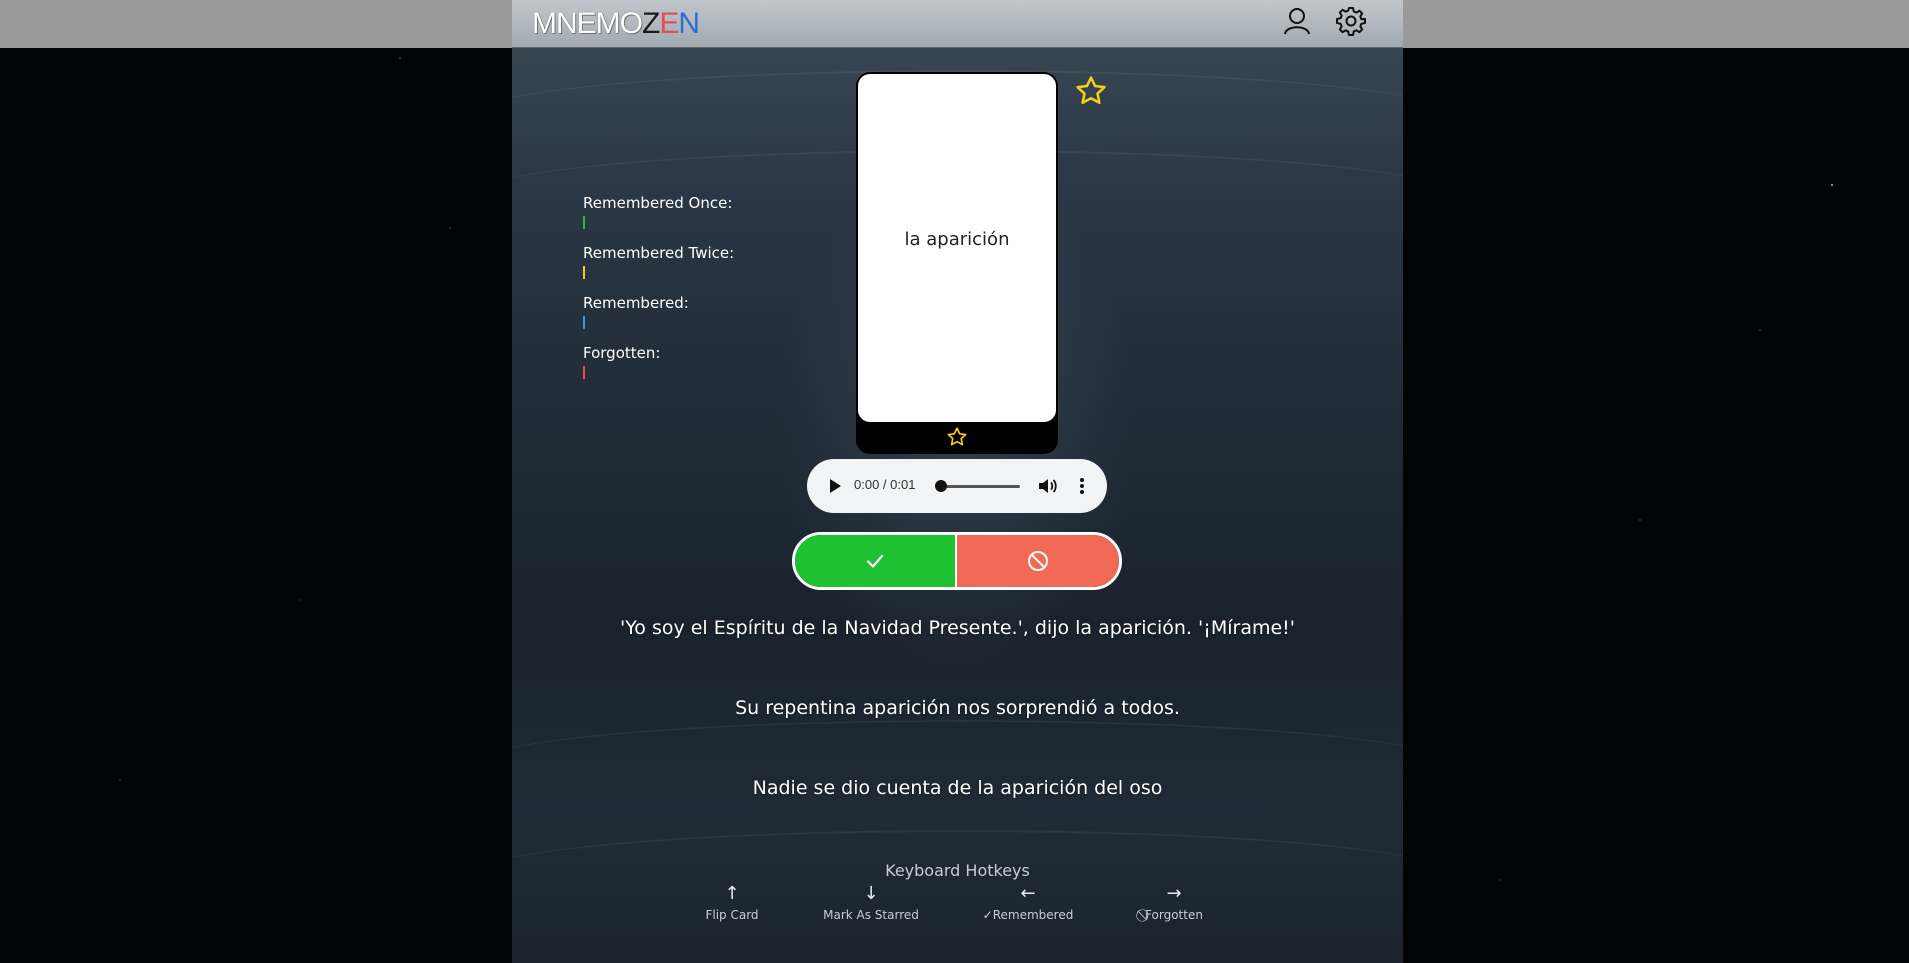 Image resolution: width=1909 pixels, height=963 pixels. I want to click on hotkey-remembered: ← ✓Remembered, so click(1028, 903).